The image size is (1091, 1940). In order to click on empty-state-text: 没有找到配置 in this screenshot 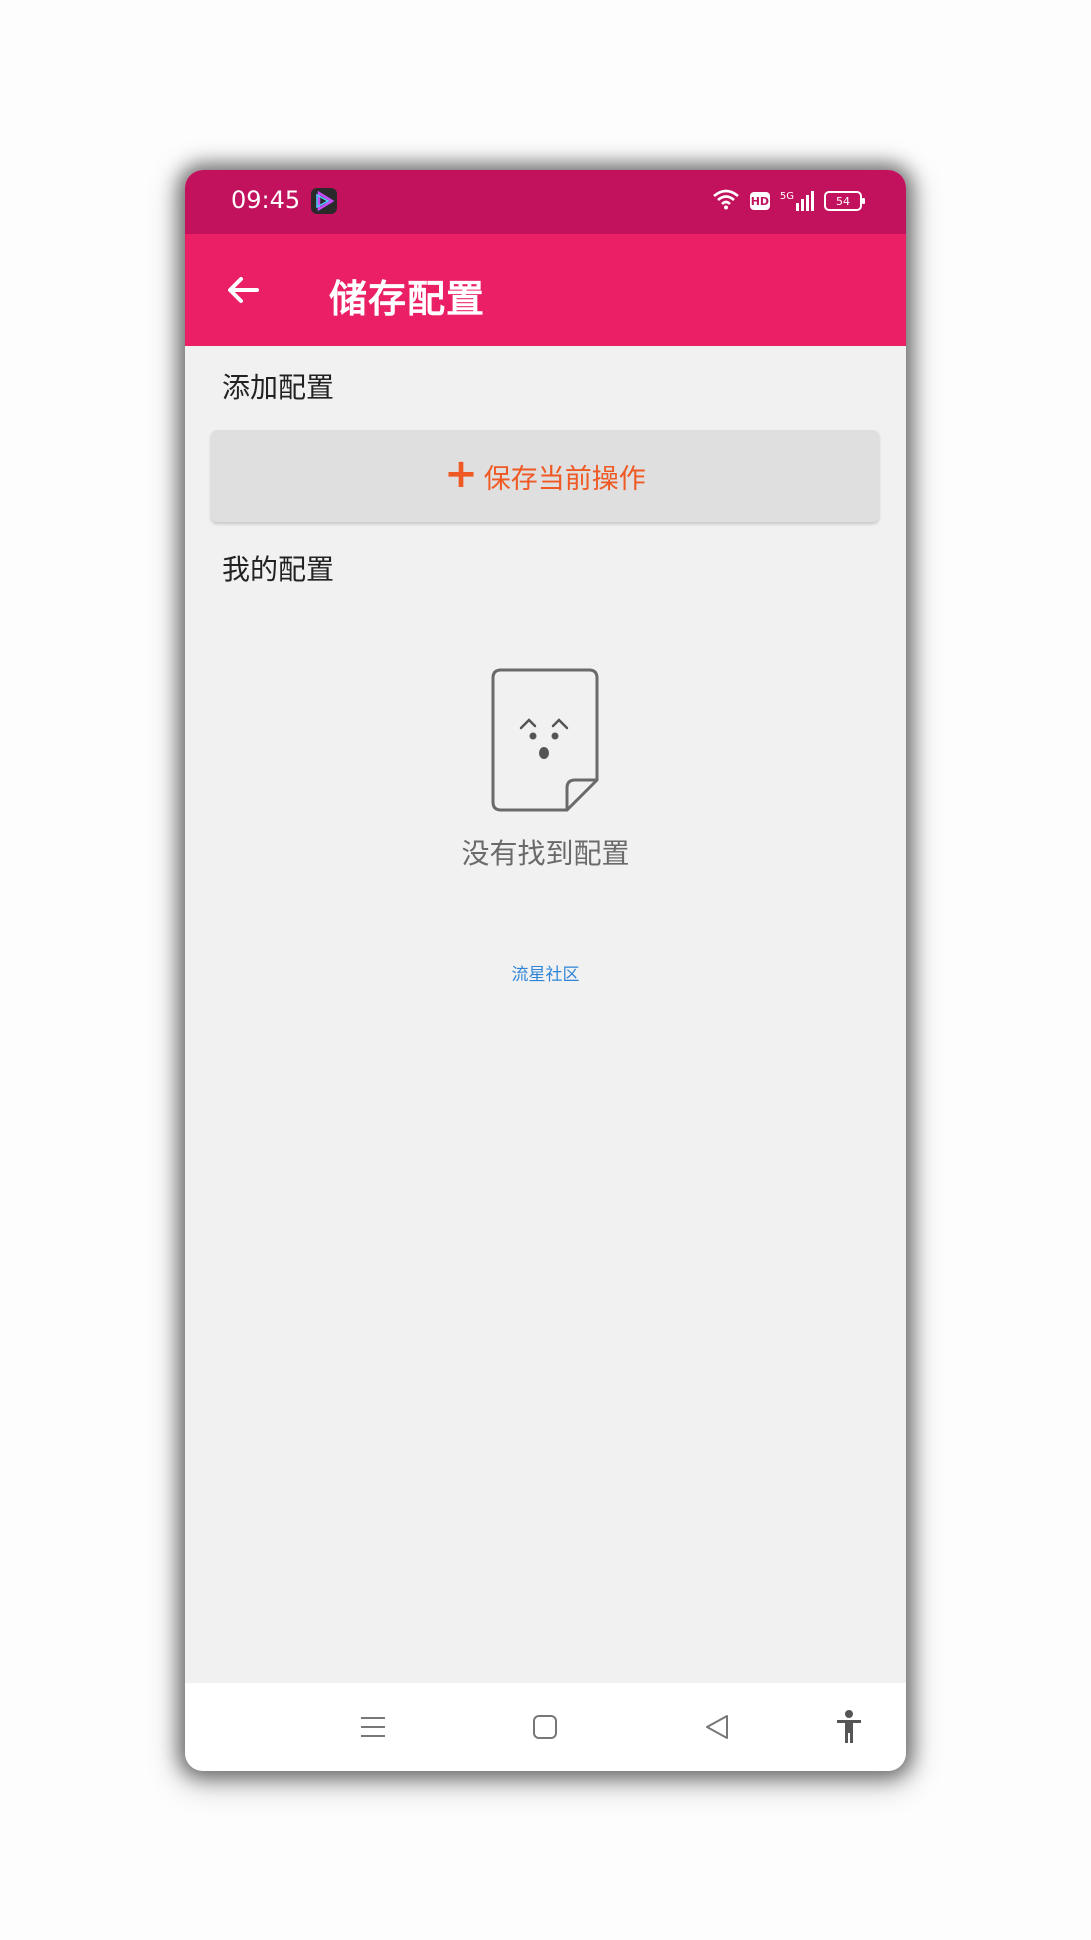, I will do `click(545, 853)`.